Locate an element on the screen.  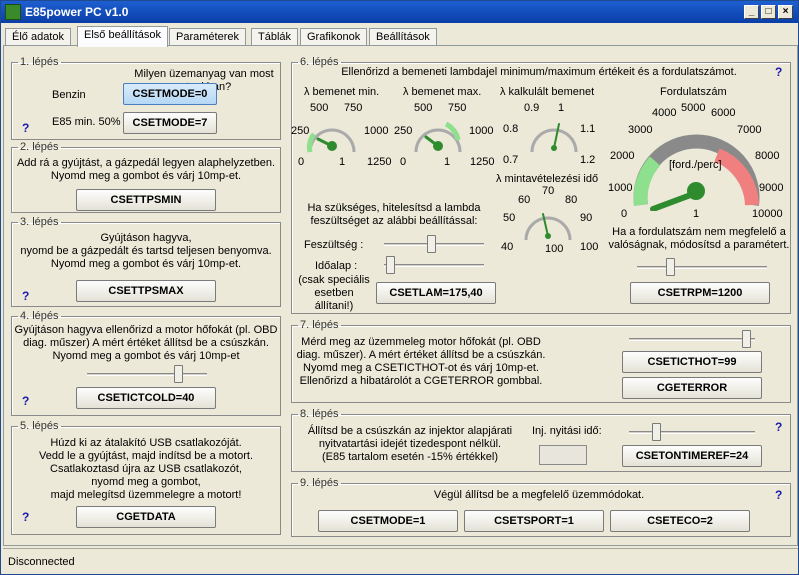
step3-text1: Gyújtáson hagyva, is located at coordinates (146, 238).